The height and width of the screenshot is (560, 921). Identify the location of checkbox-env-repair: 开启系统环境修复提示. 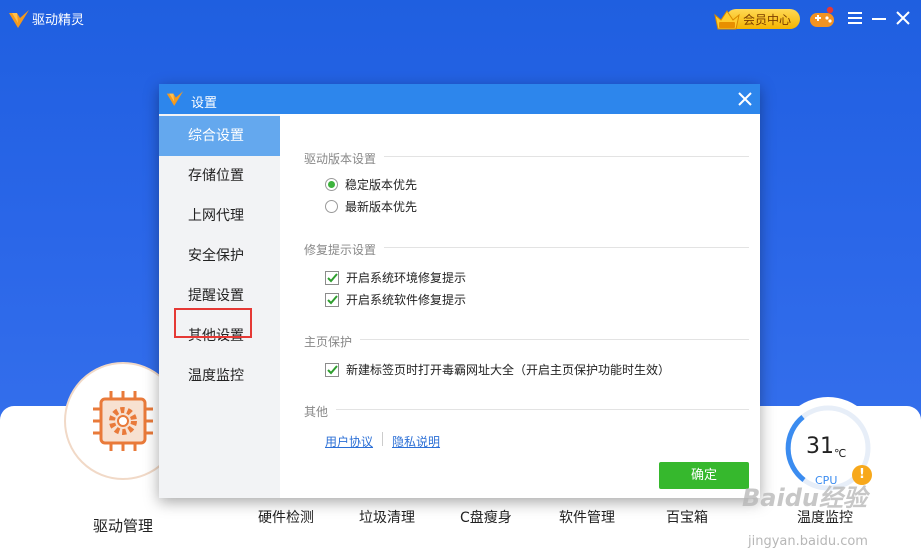
(395, 277).